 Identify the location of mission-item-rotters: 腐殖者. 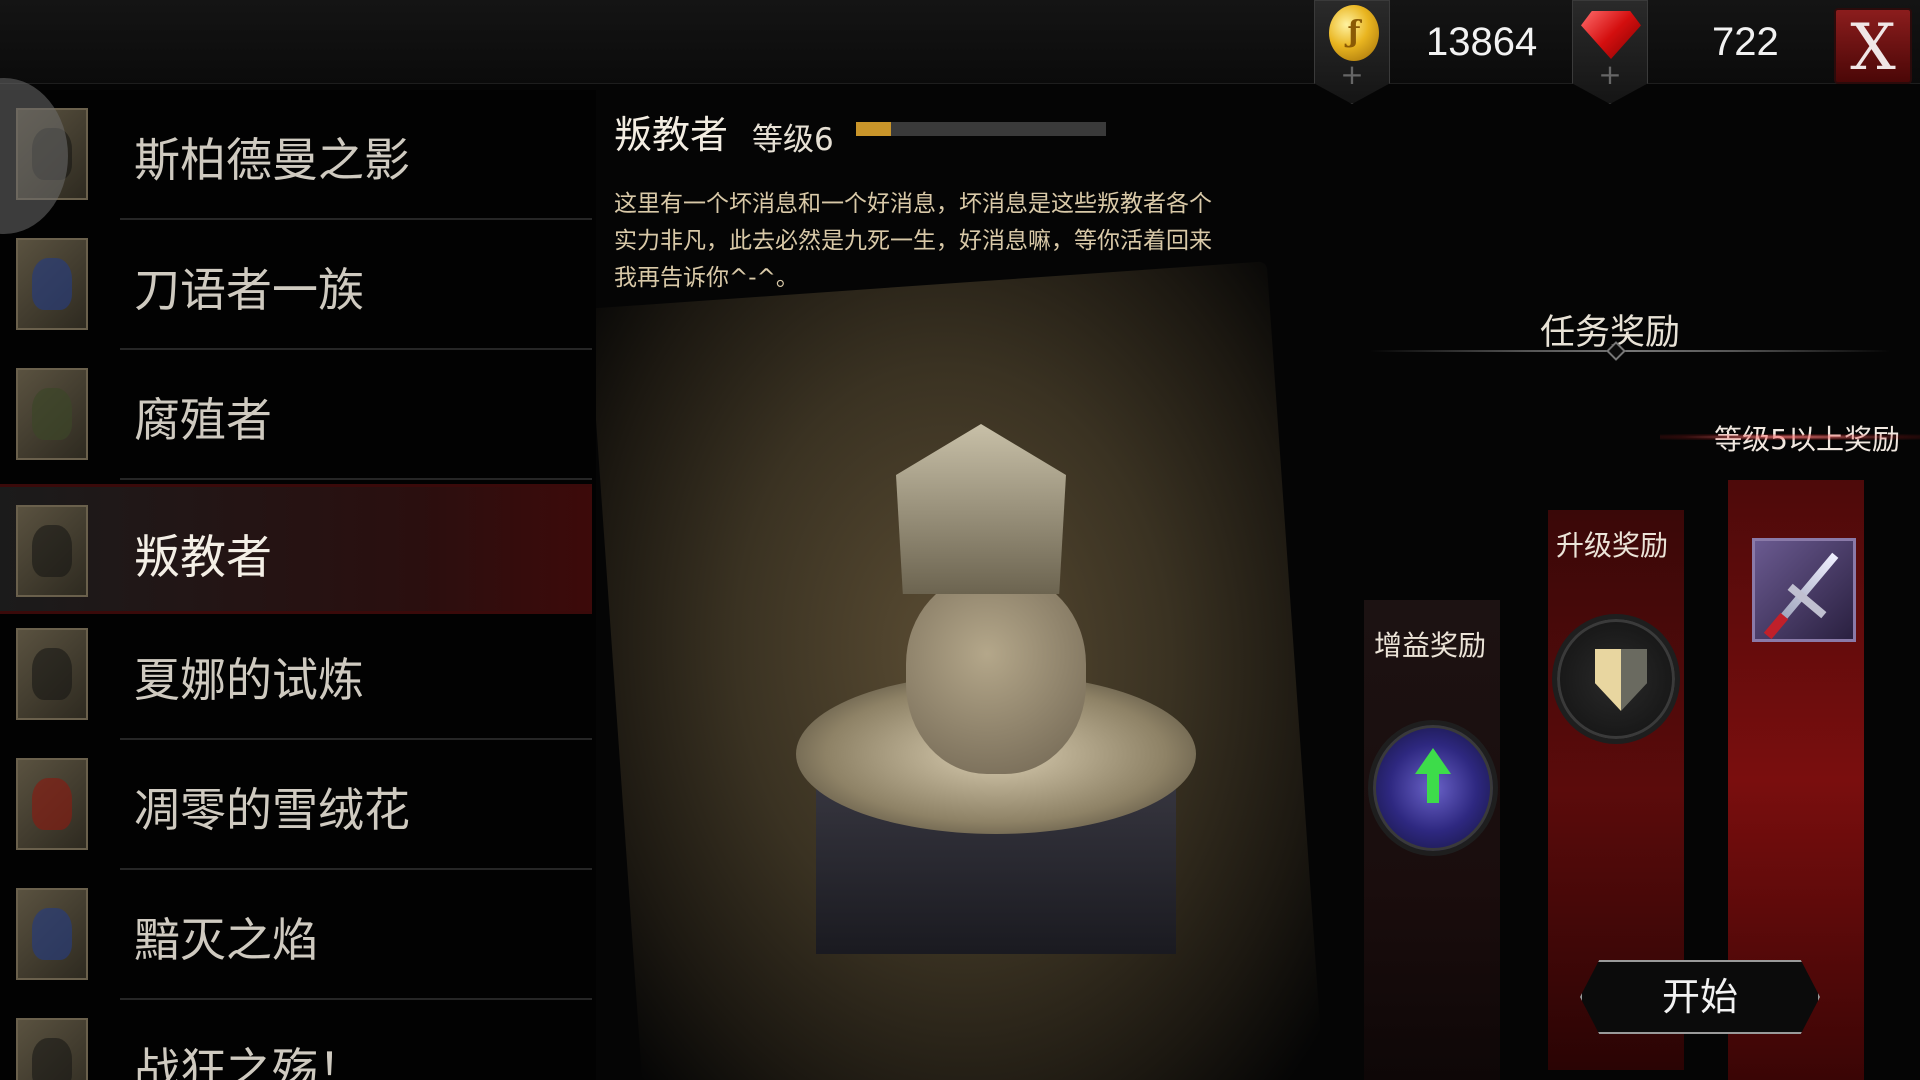
(296, 415).